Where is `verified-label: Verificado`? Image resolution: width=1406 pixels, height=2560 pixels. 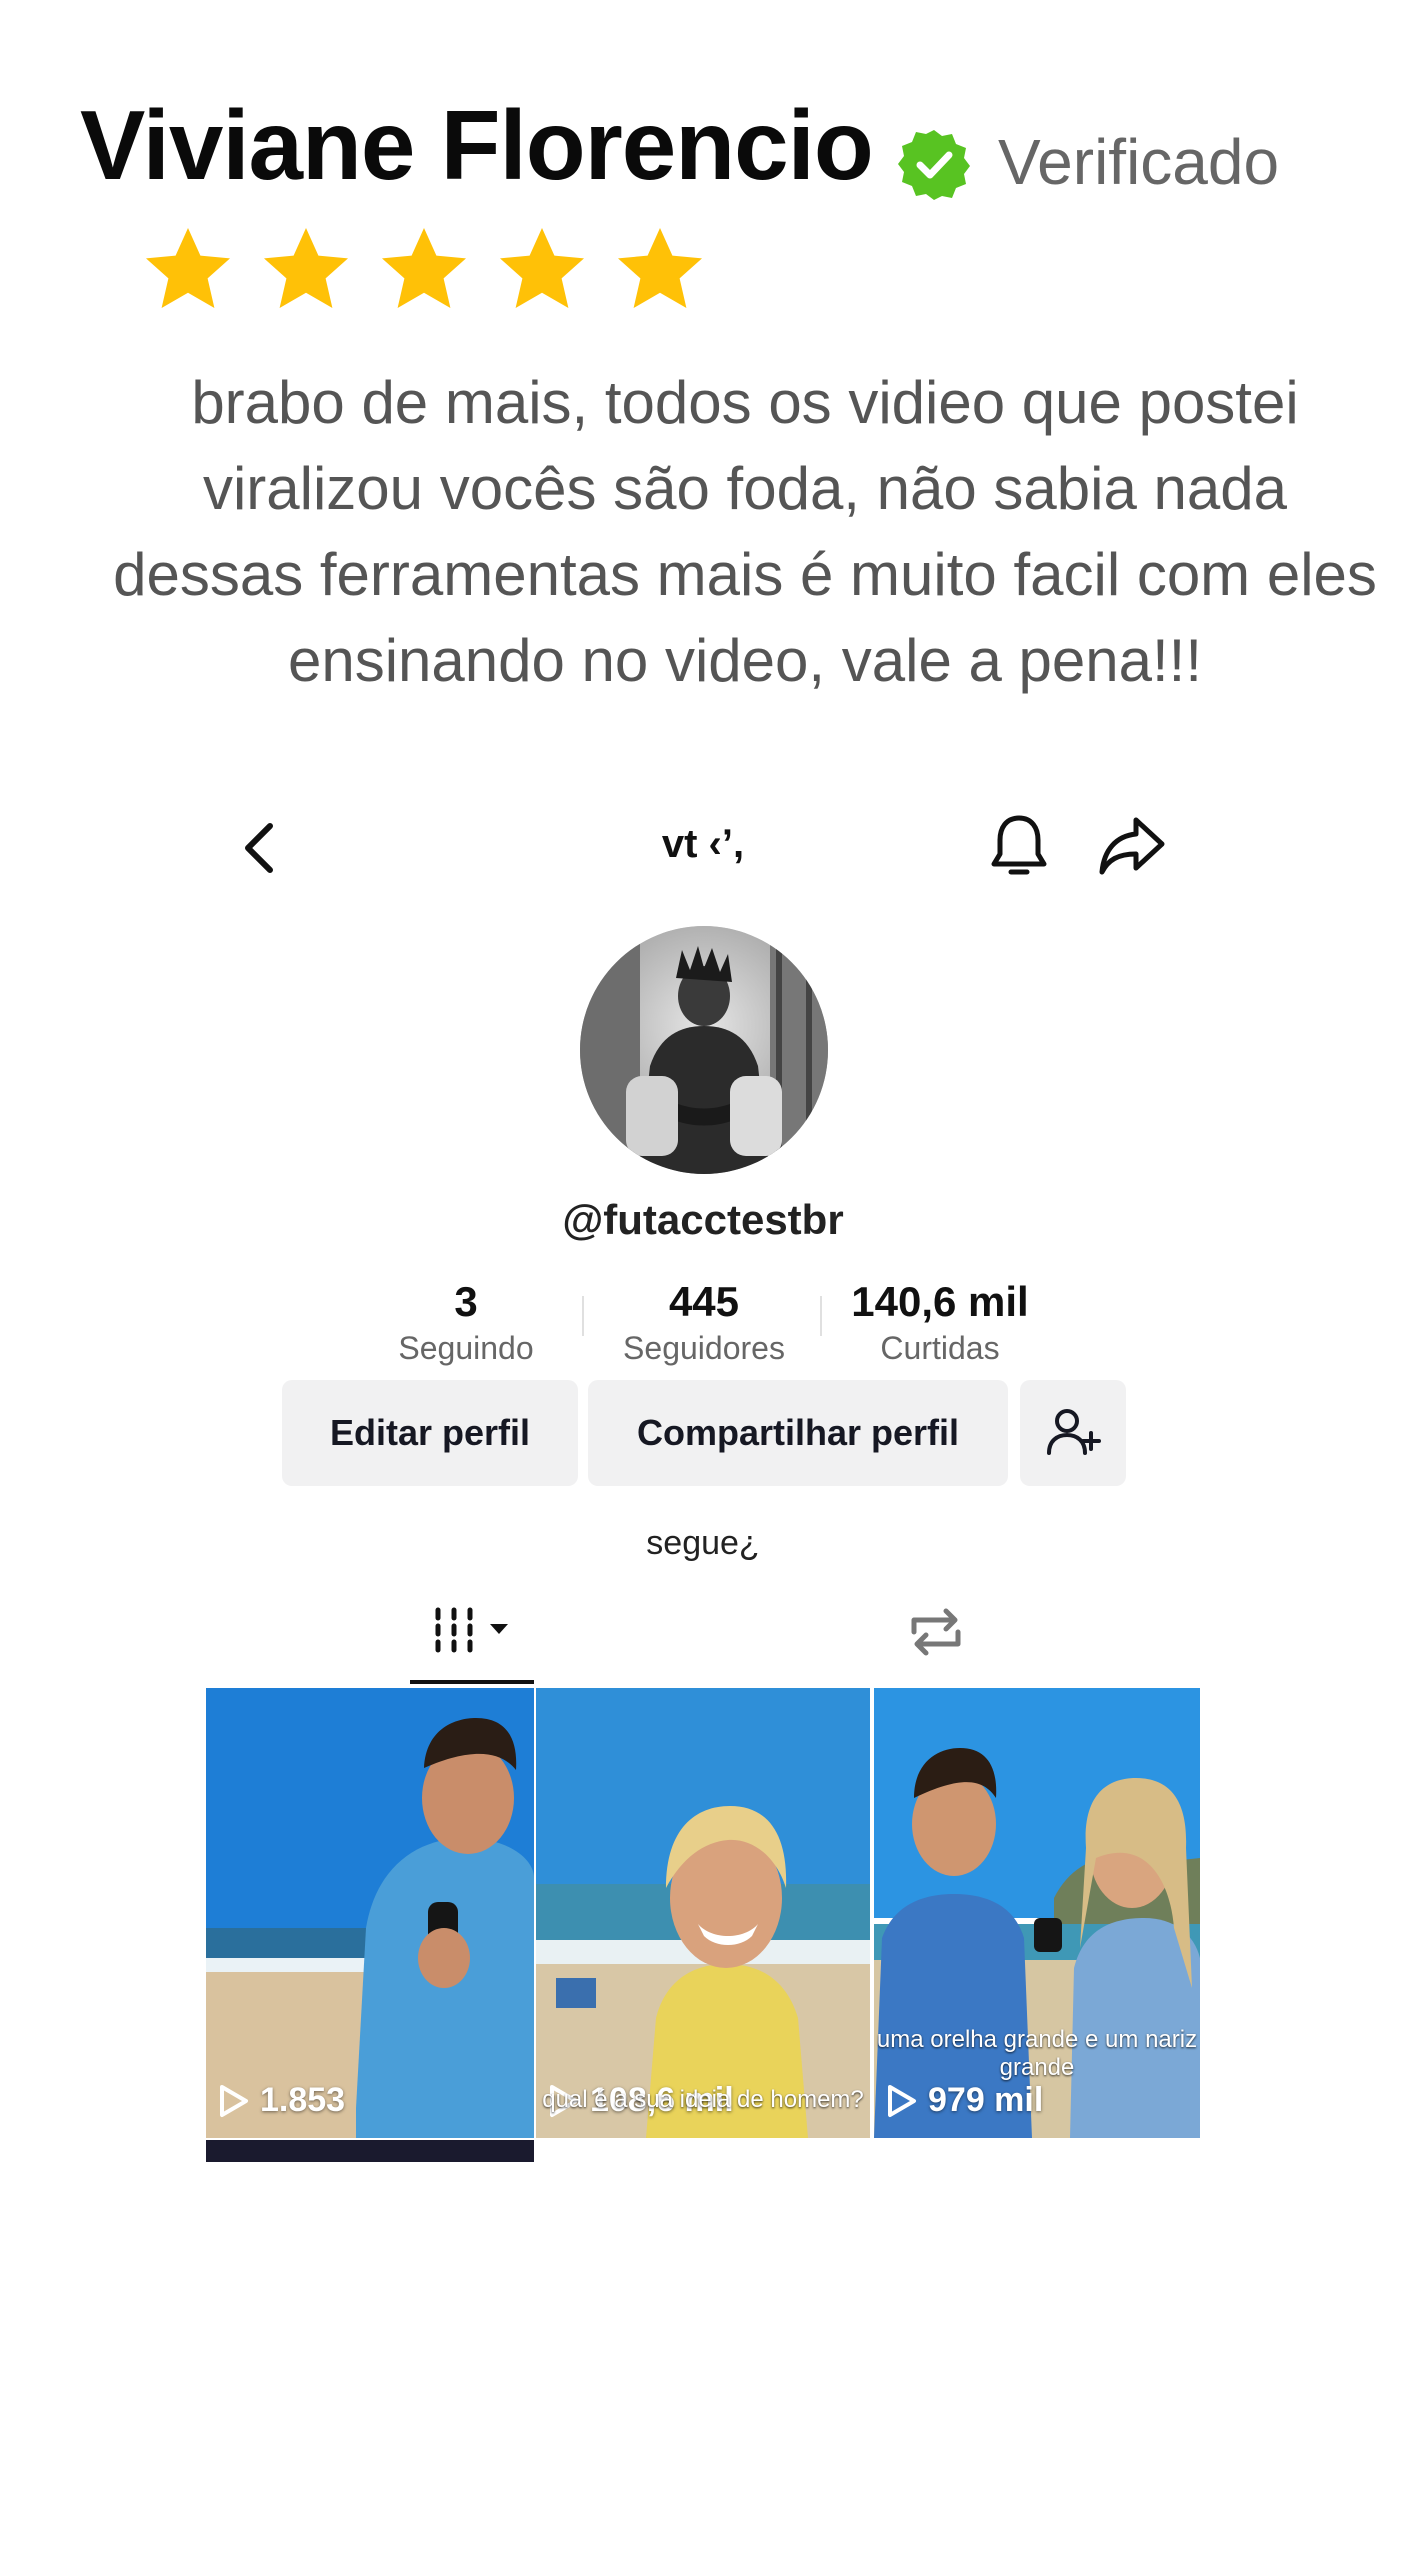 verified-label: Verificado is located at coordinates (1139, 162).